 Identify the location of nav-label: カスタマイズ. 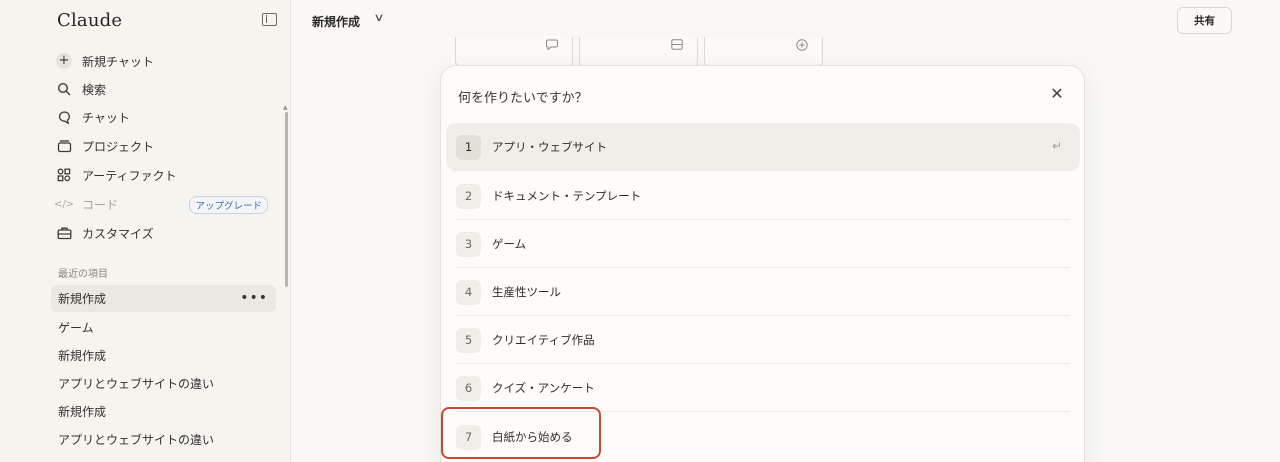
(118, 233).